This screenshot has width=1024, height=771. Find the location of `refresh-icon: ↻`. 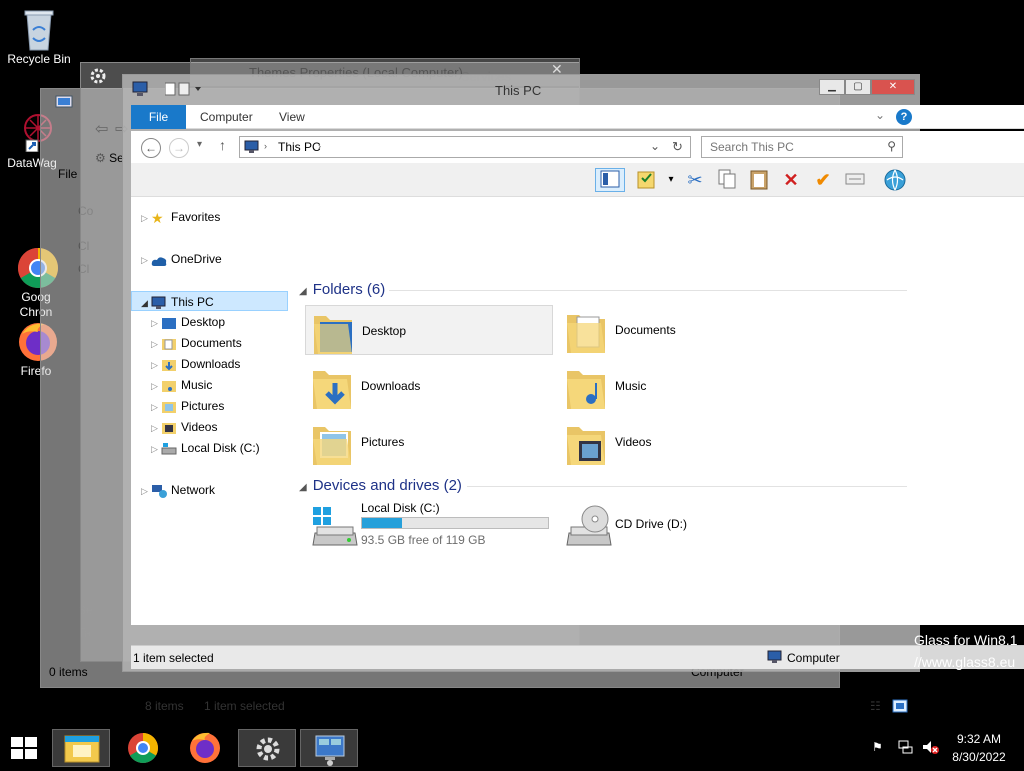

refresh-icon: ↻ is located at coordinates (677, 147).